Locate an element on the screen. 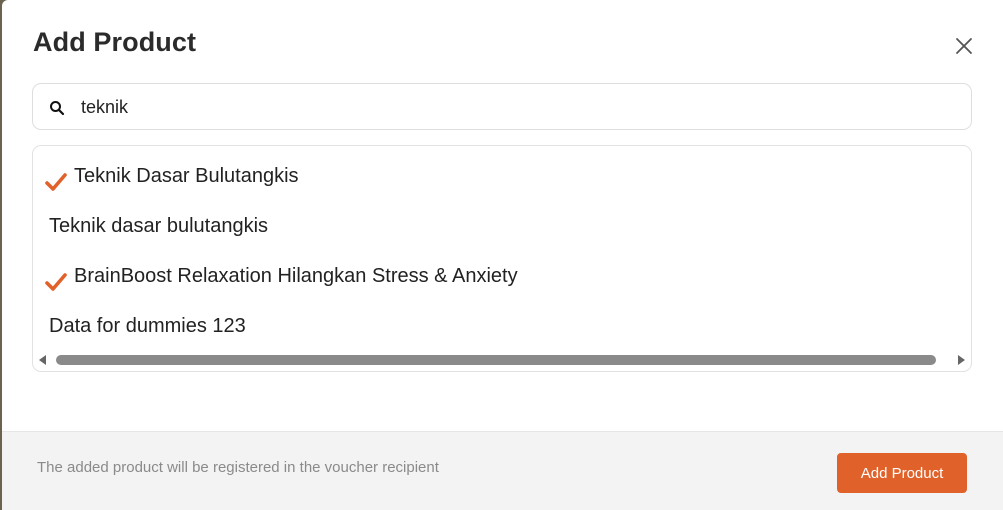 This screenshot has height=510, width=1003. search-icon is located at coordinates (57, 108).